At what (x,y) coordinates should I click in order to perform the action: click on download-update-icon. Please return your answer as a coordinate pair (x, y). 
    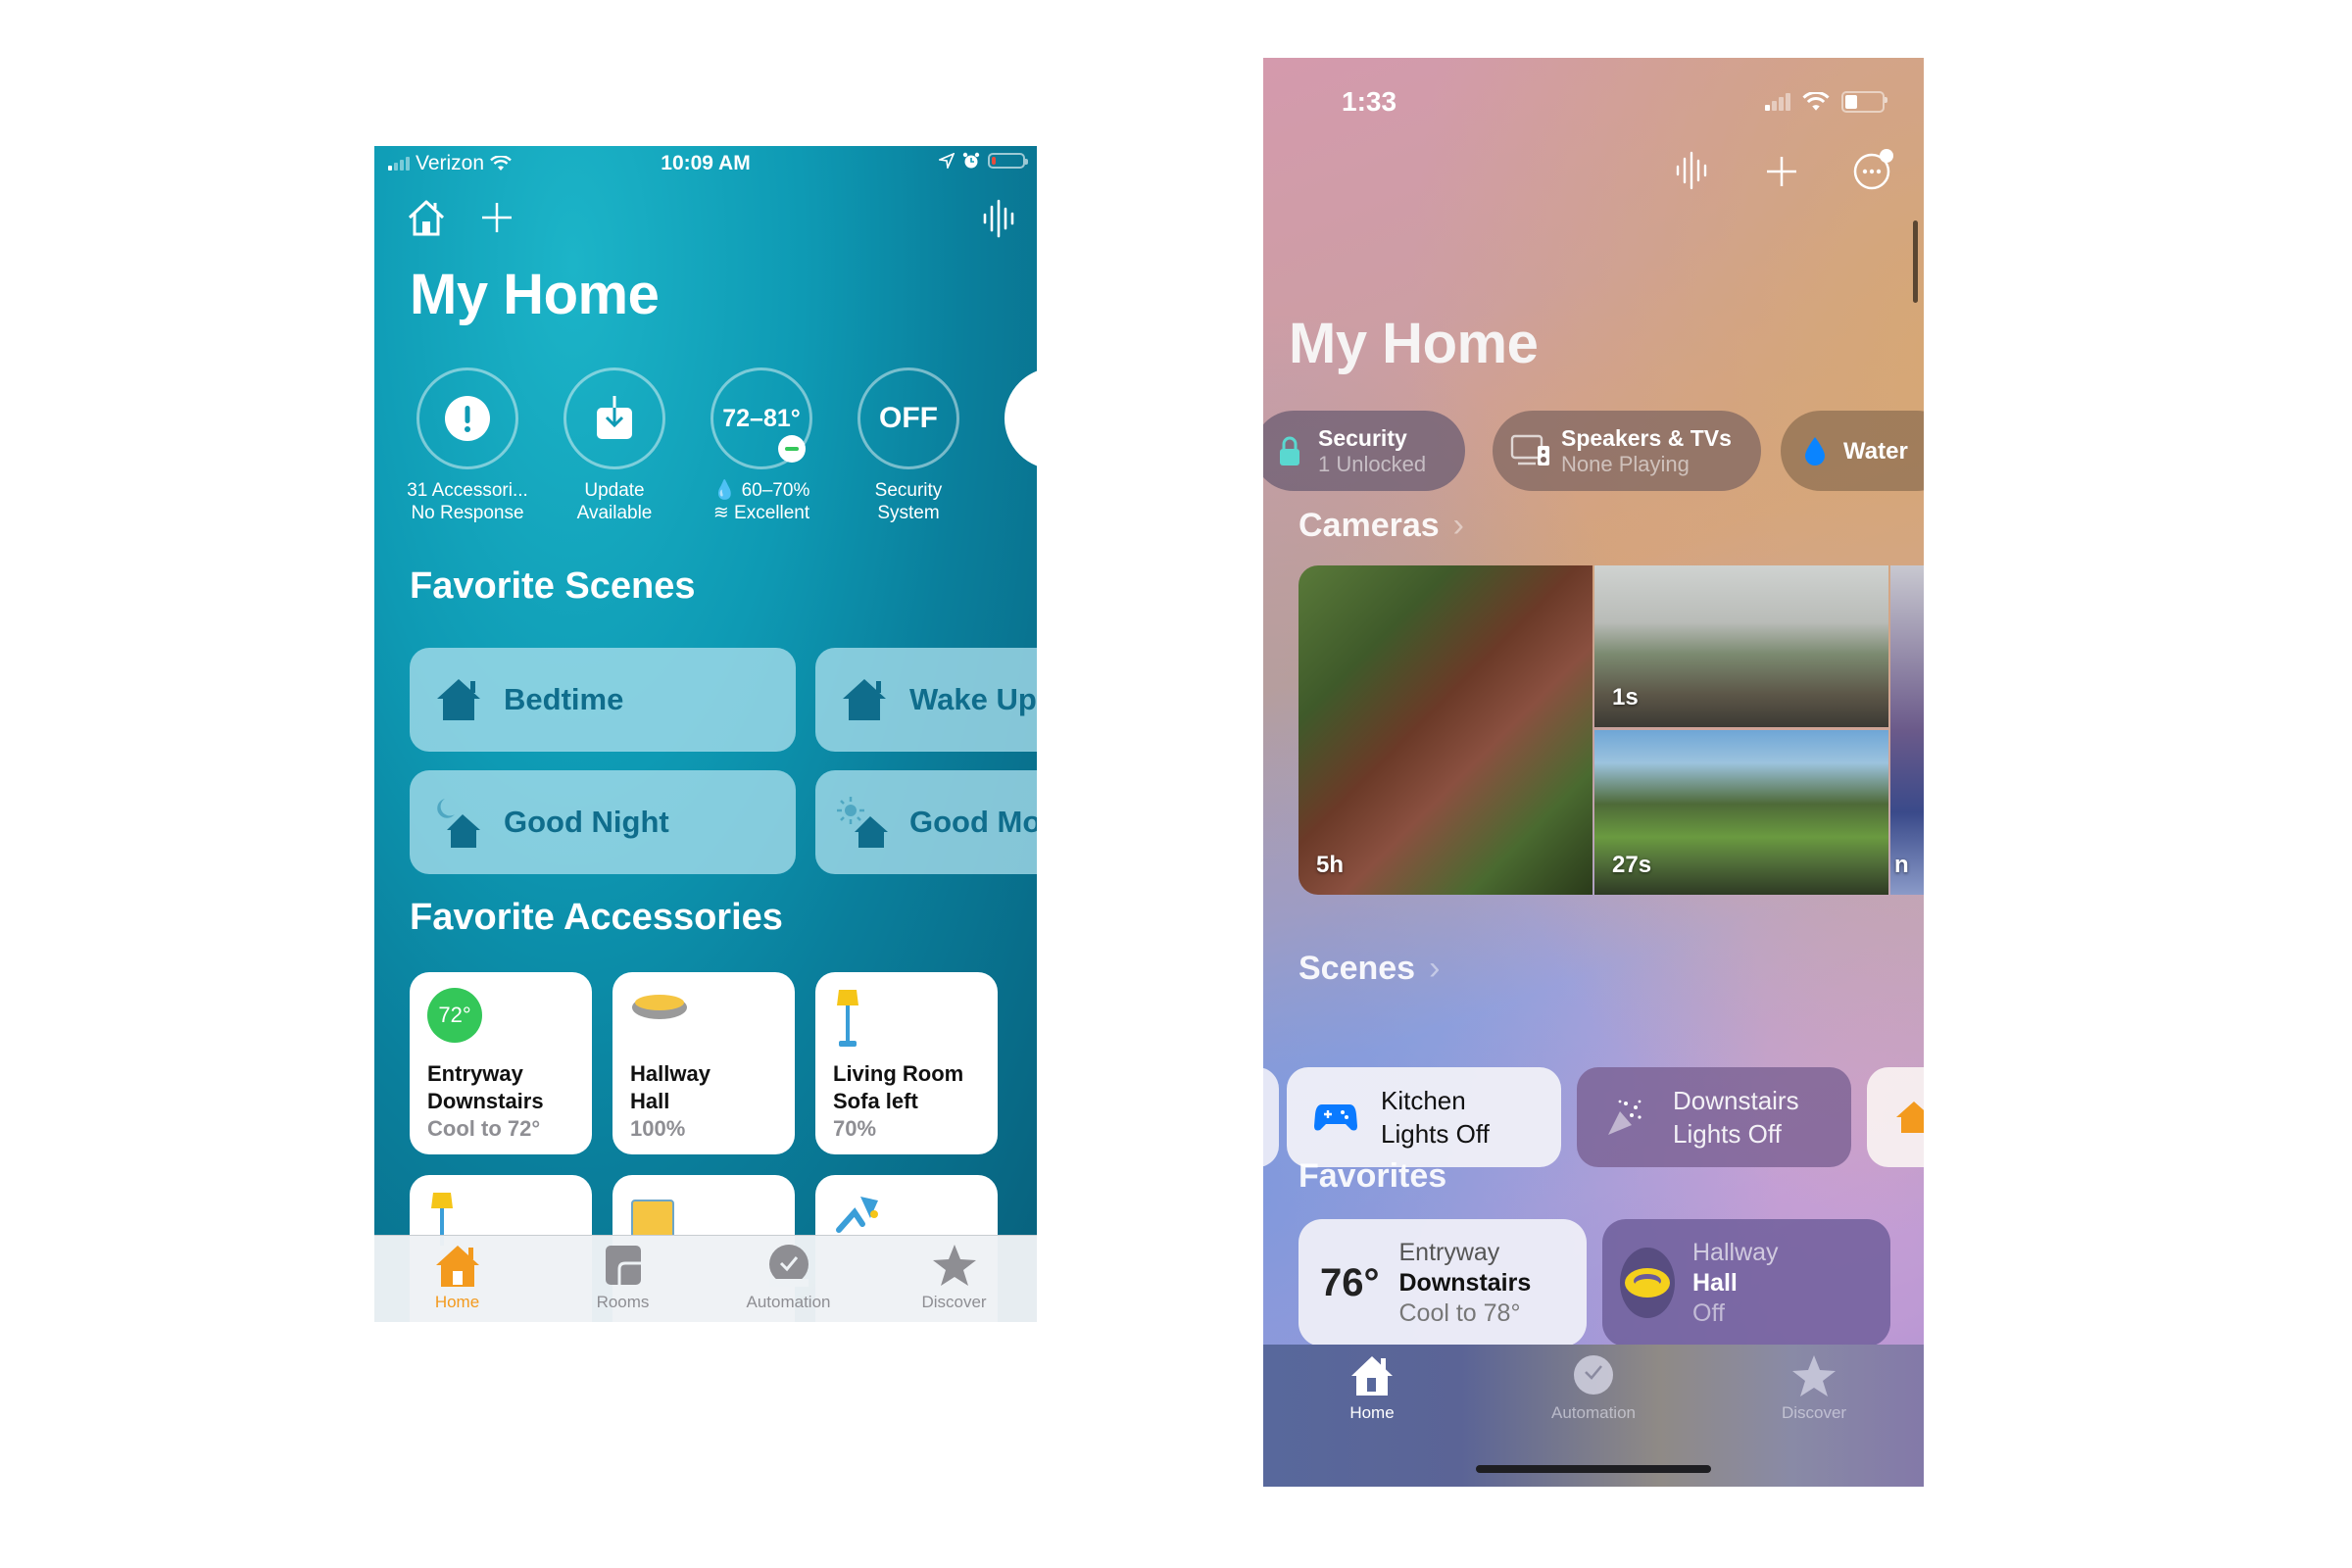
    Looking at the image, I should click on (614, 417).